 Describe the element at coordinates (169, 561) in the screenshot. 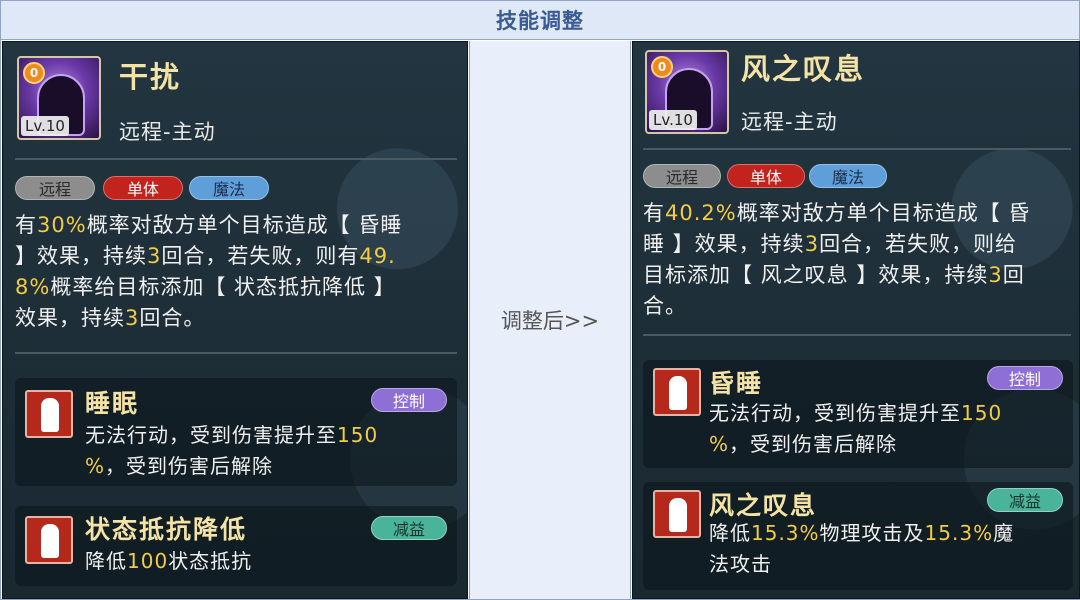

I see `status-description: 降低100状态抵抗` at that location.